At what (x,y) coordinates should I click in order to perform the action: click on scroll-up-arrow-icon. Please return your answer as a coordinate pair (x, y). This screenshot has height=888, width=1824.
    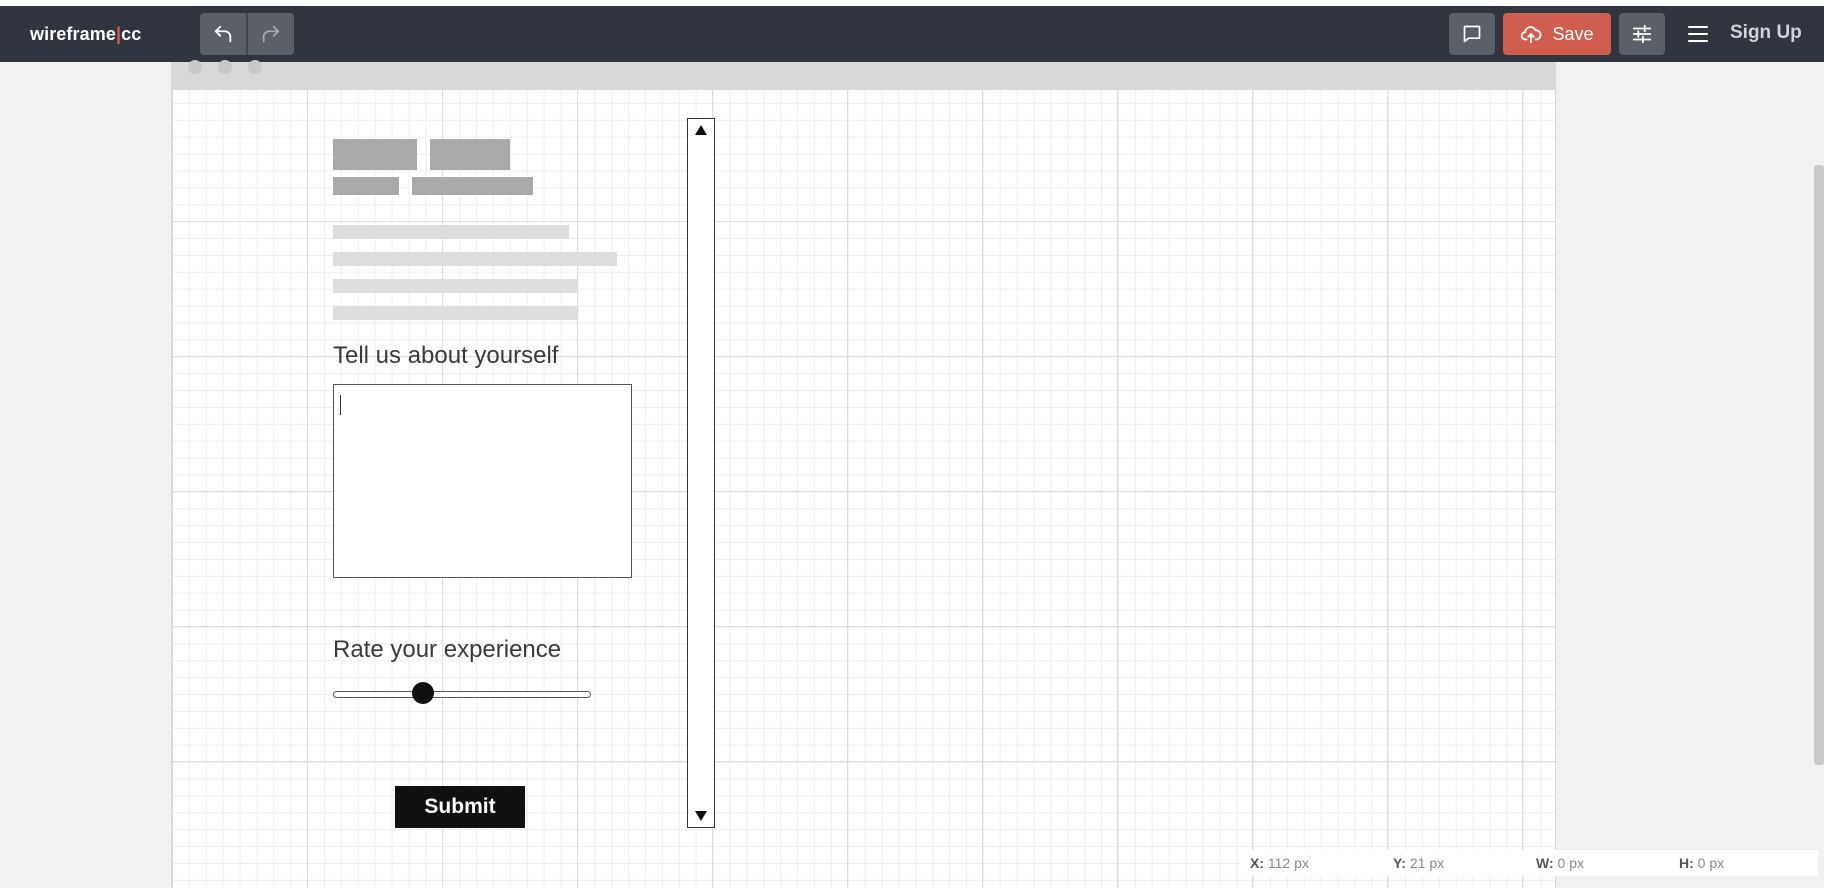
    Looking at the image, I should click on (701, 130).